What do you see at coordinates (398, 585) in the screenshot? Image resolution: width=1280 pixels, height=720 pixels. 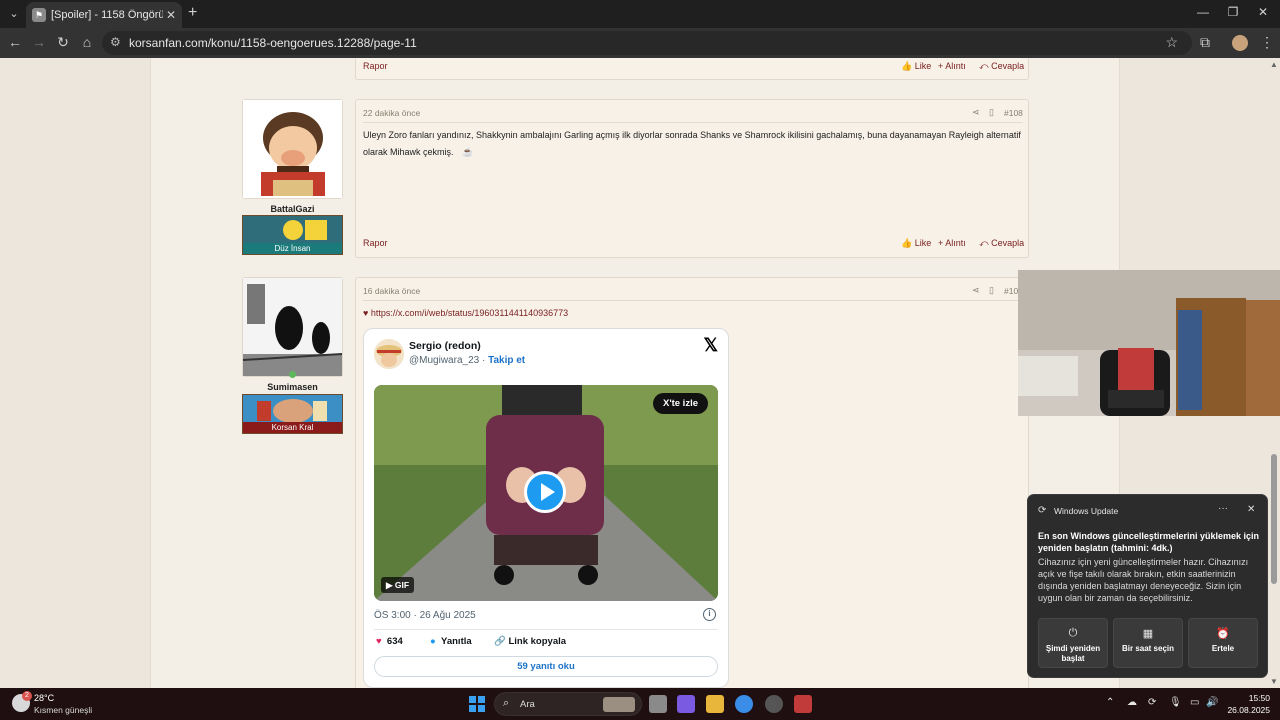 I see `gif-badge: ▶ GIF` at bounding box center [398, 585].